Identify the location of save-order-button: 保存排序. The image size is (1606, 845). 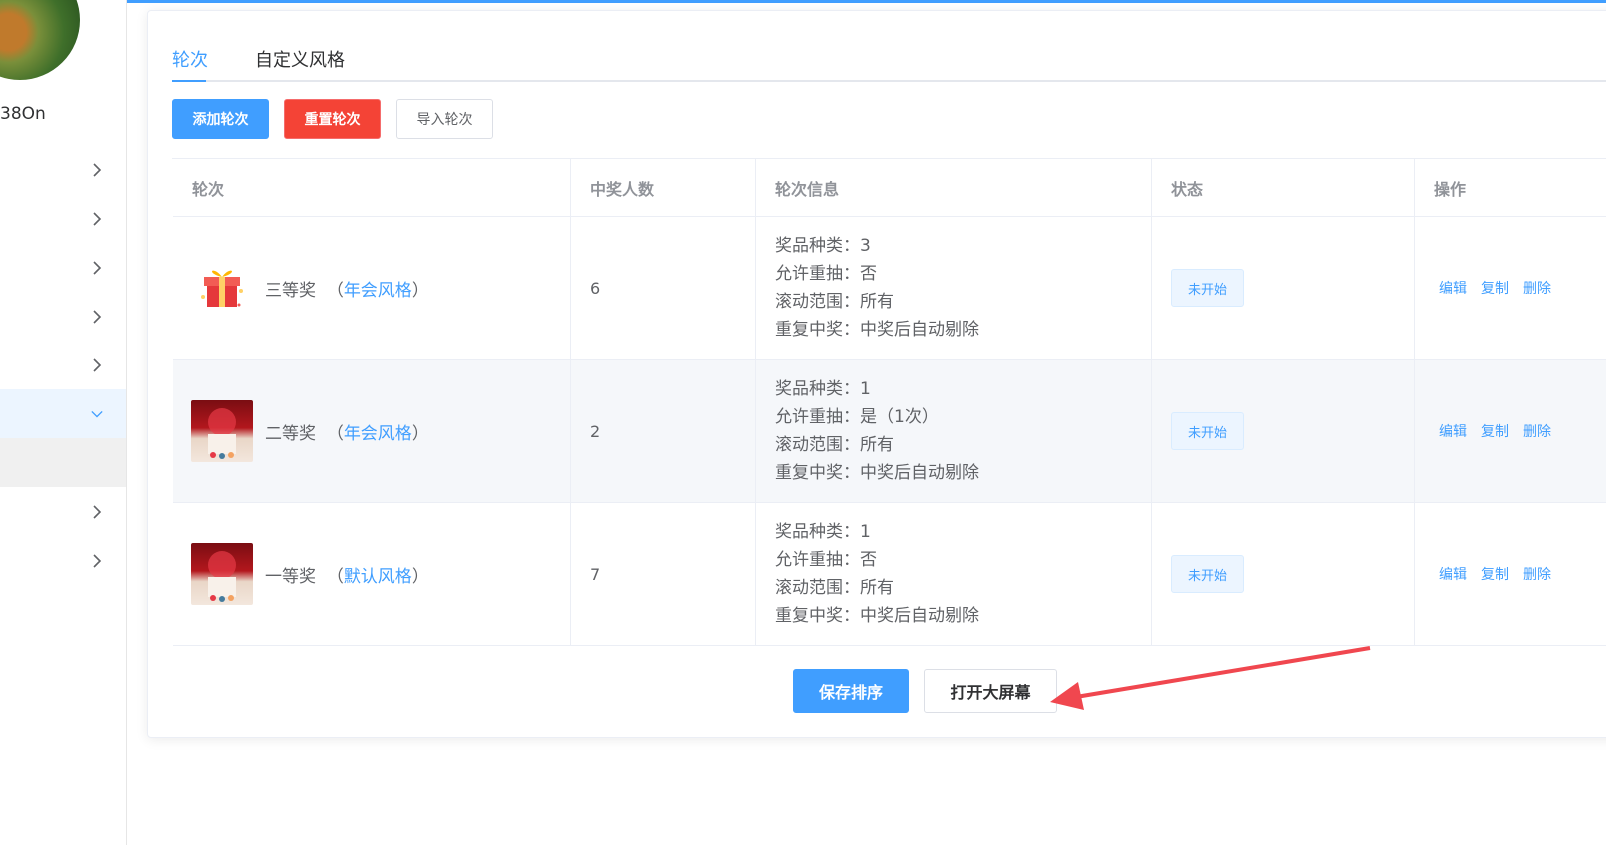
(851, 691).